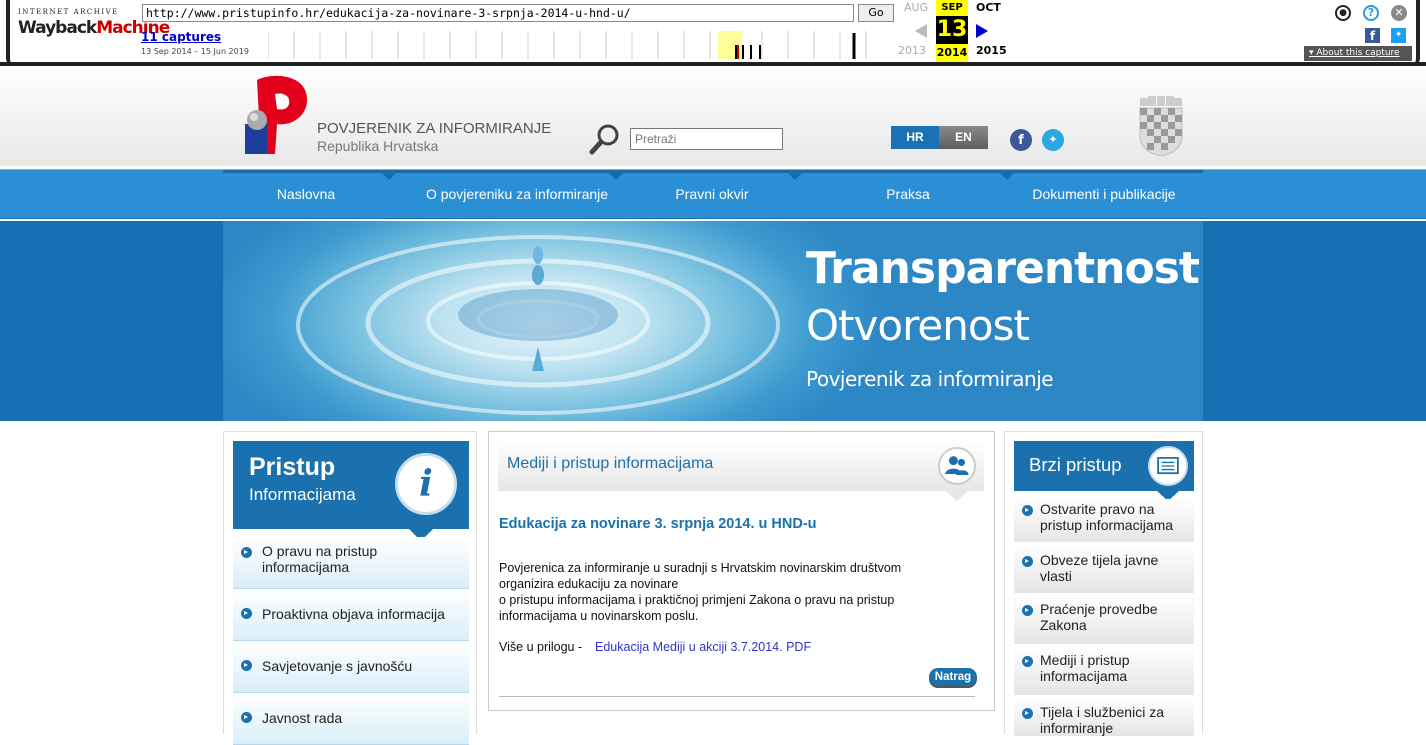 The height and width of the screenshot is (745, 1426). I want to click on wayback-logo: INTERNET ARCHIVE WaybackMachine, so click(94, 28).